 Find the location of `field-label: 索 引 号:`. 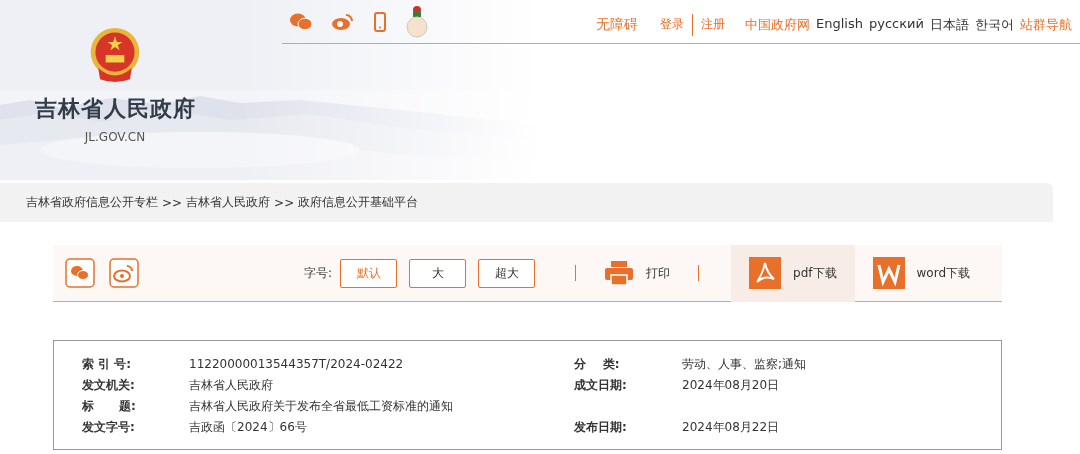

field-label: 索 引 号: is located at coordinates (107, 364).